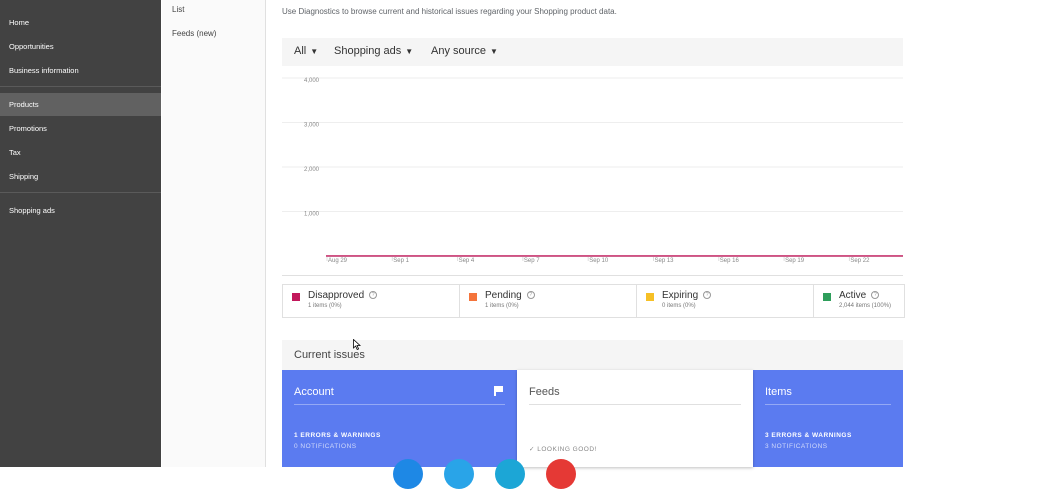  What do you see at coordinates (214, 233) in the screenshot?
I see `products-subnav: List Feeds (new)` at bounding box center [214, 233].